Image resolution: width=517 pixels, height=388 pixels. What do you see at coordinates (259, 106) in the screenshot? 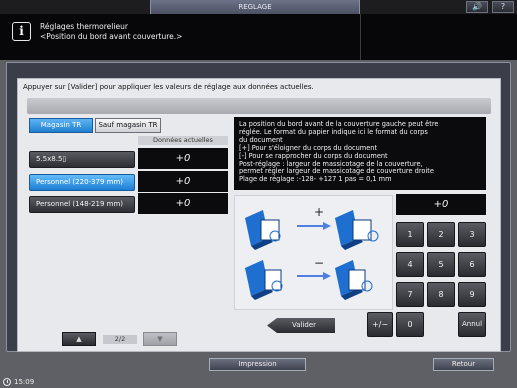
I see `panel-header-band` at bounding box center [259, 106].